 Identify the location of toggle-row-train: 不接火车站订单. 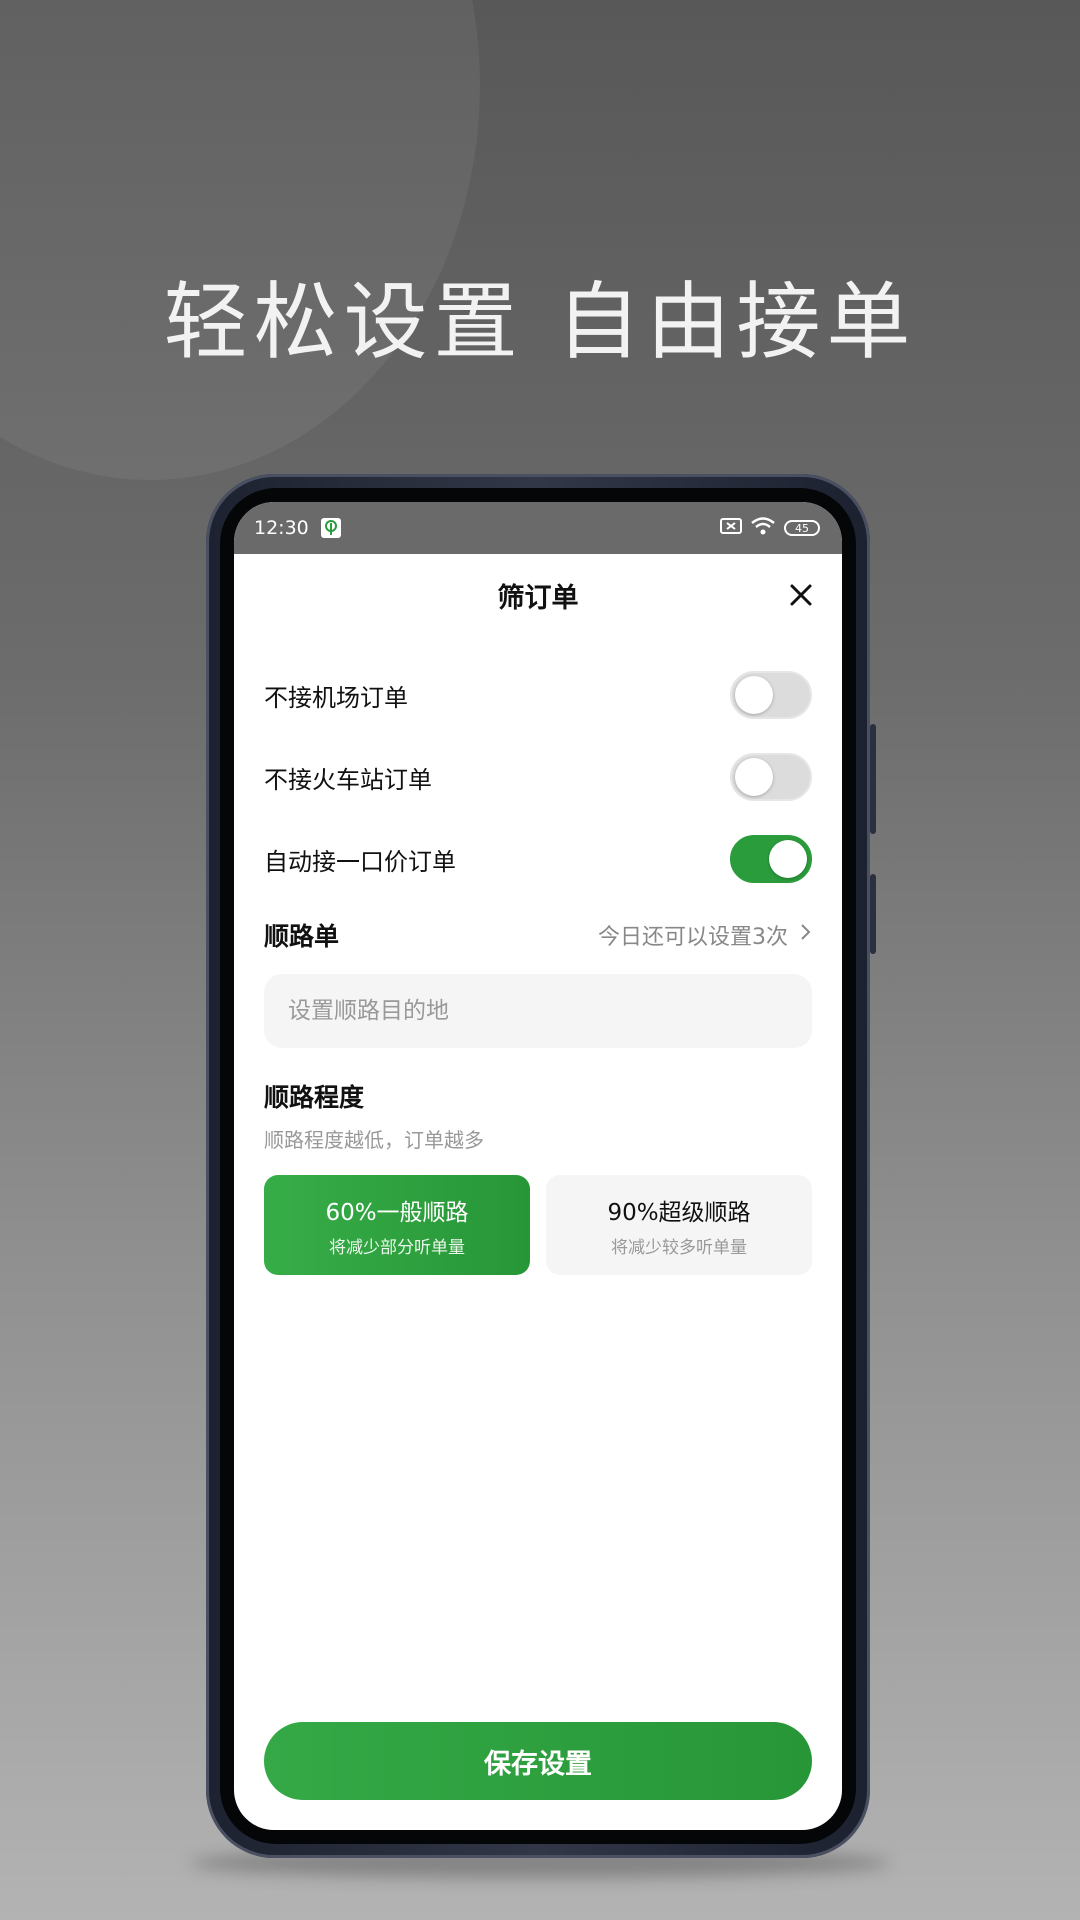
(538, 777).